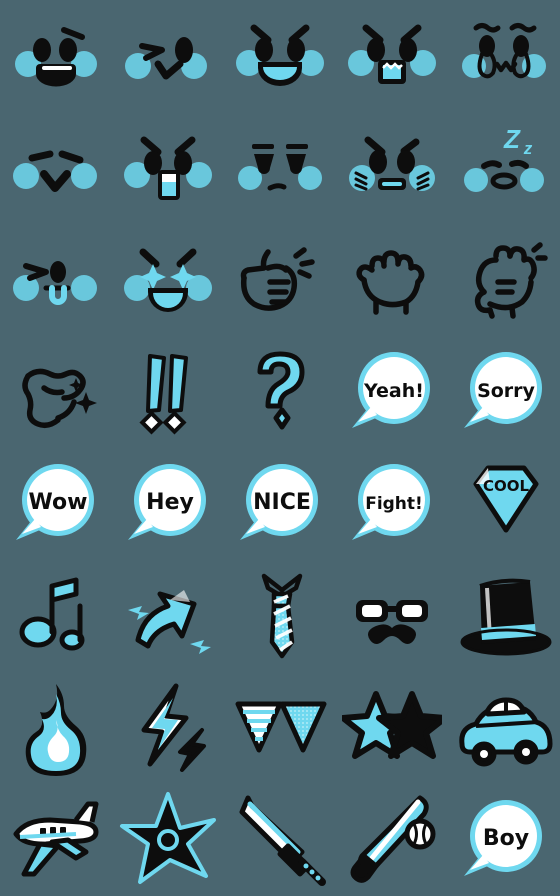  I want to click on flame-icon, so click(56, 728).